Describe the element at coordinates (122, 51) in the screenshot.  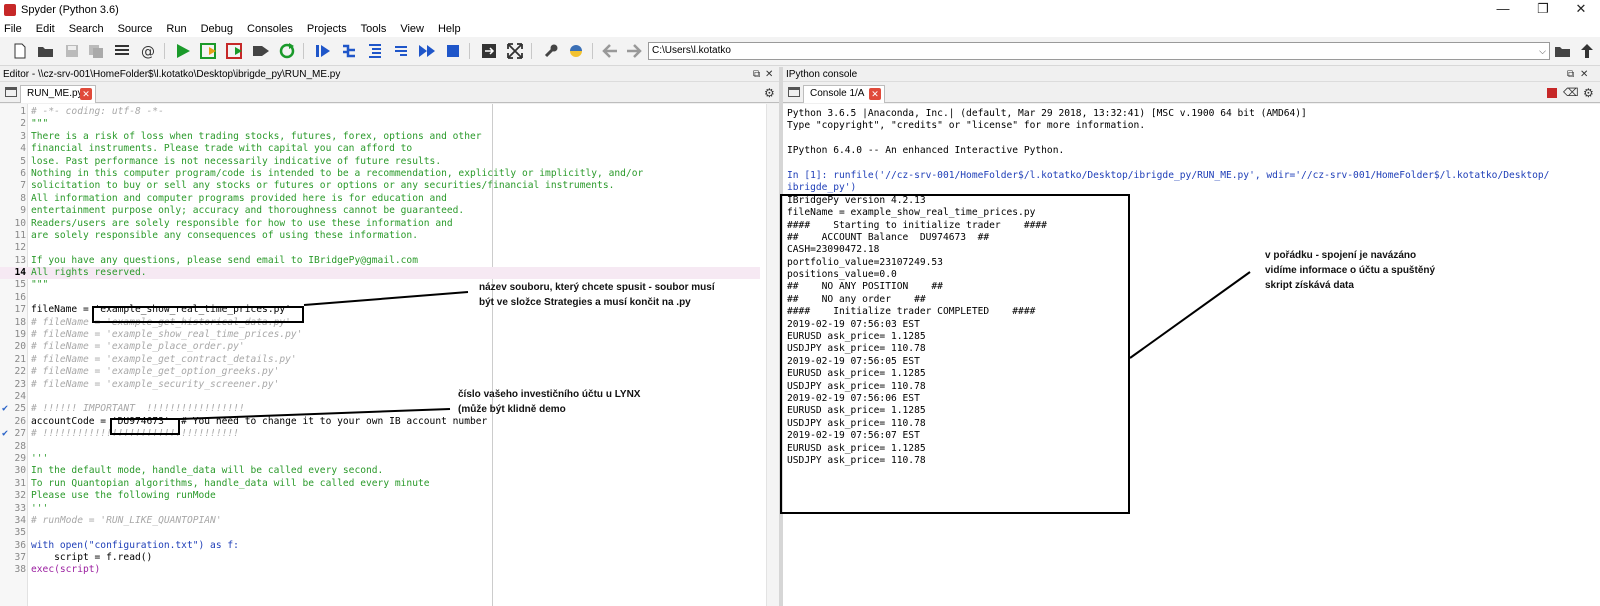
I see `file-list-icon` at that location.